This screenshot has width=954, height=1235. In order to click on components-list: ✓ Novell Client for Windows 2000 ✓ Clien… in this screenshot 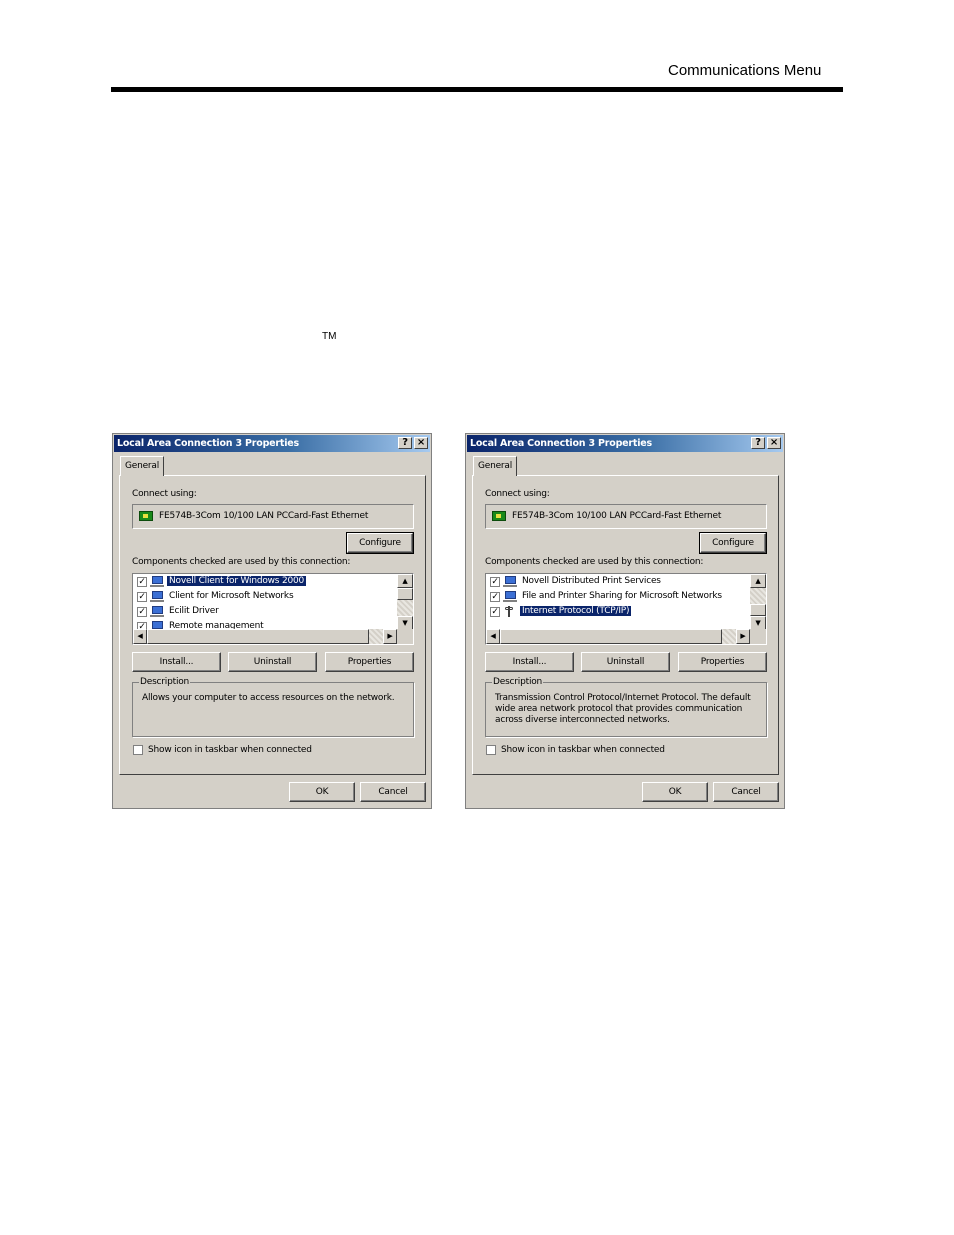, I will do `click(273, 609)`.